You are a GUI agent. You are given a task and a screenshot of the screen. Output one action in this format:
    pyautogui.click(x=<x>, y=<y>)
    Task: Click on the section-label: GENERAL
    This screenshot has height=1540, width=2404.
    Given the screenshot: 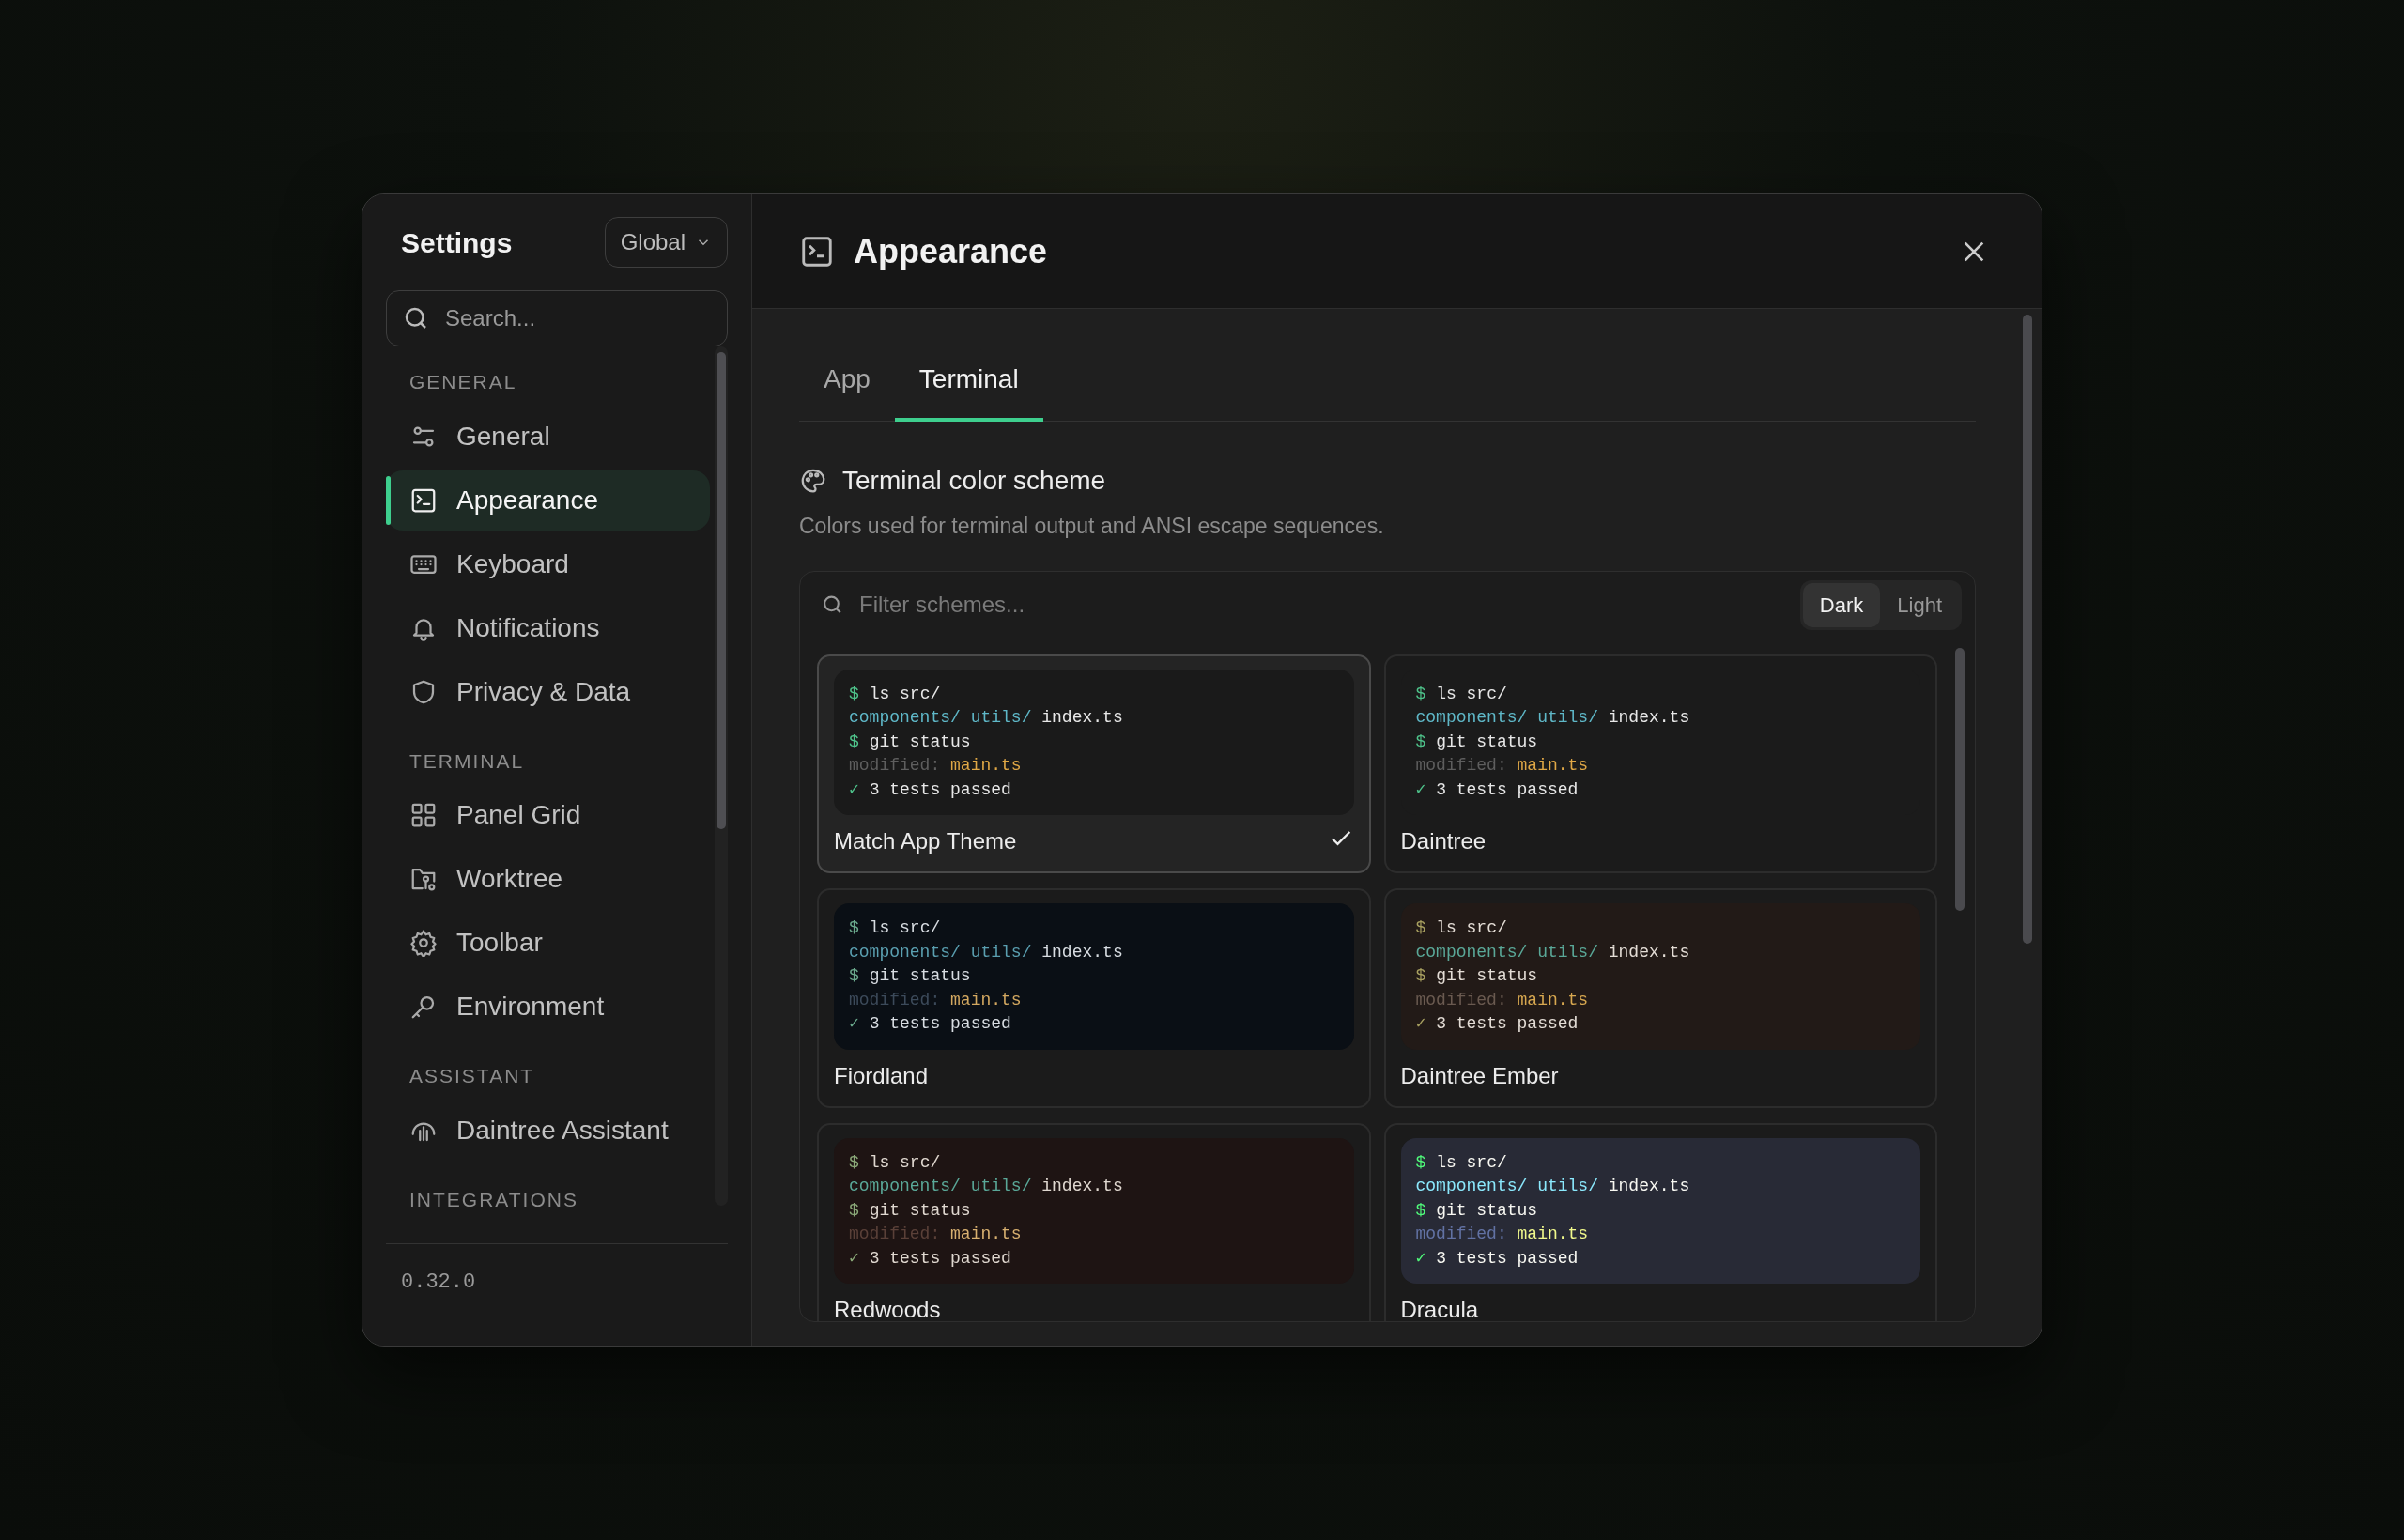 What is the action you would take?
    pyautogui.click(x=463, y=382)
    